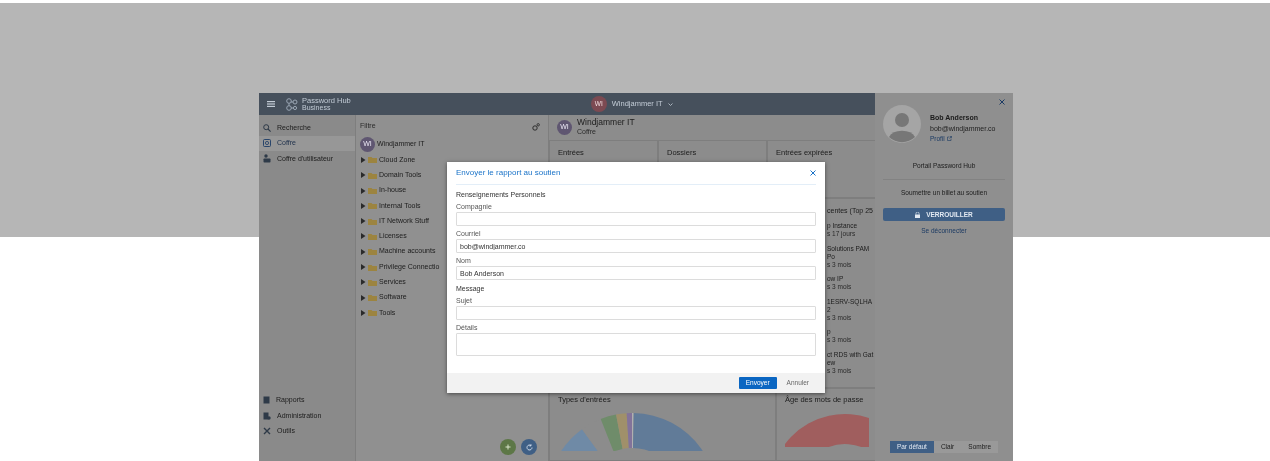 This screenshot has width=1270, height=461. I want to click on settings-icon, so click(536, 126).